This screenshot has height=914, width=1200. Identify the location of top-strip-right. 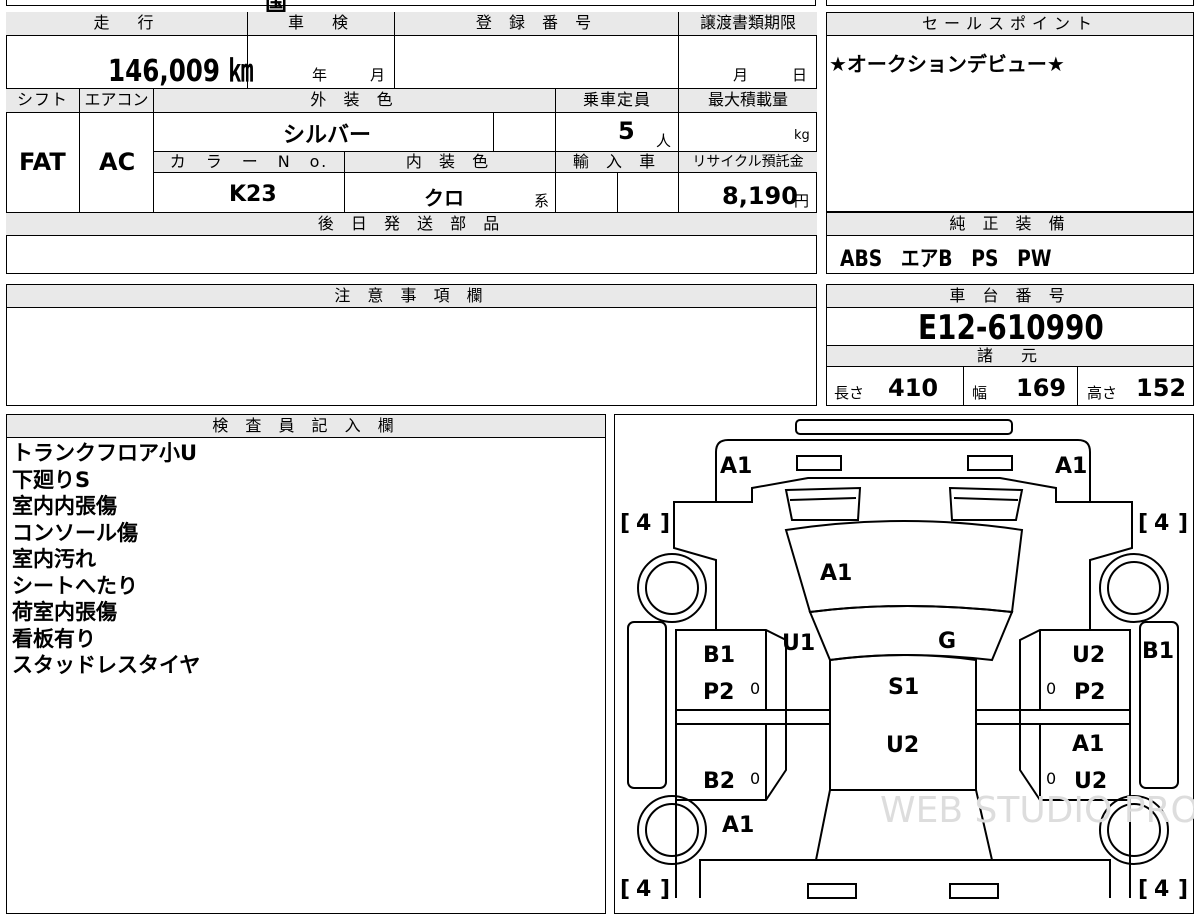
(1010, 3).